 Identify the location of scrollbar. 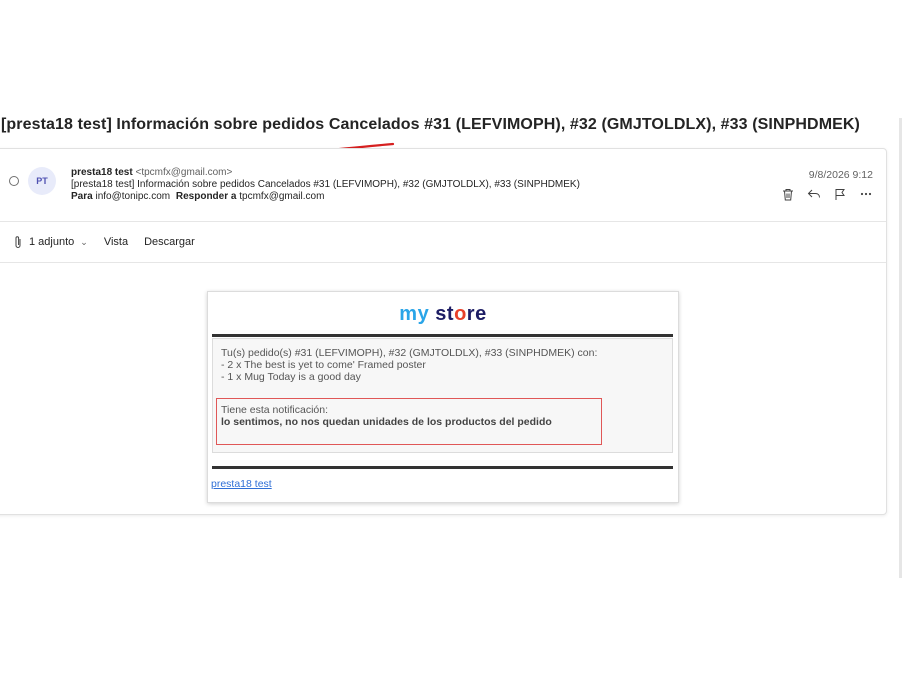
(900, 348).